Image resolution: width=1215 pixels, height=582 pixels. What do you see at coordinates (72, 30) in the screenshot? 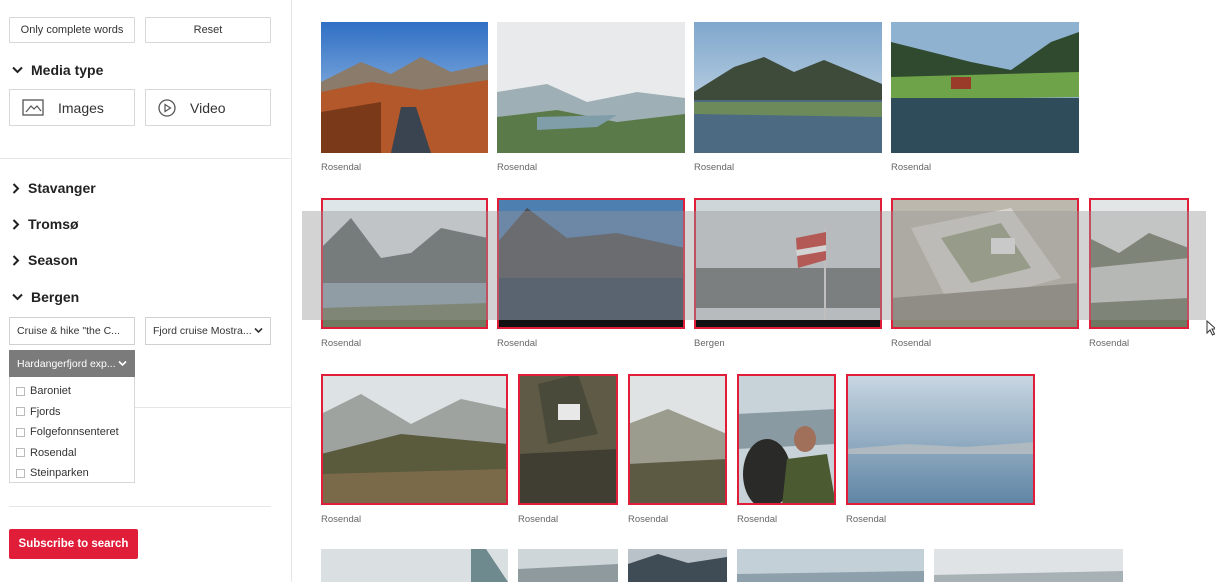
I see `only-complete-words-button: Only complete words` at bounding box center [72, 30].